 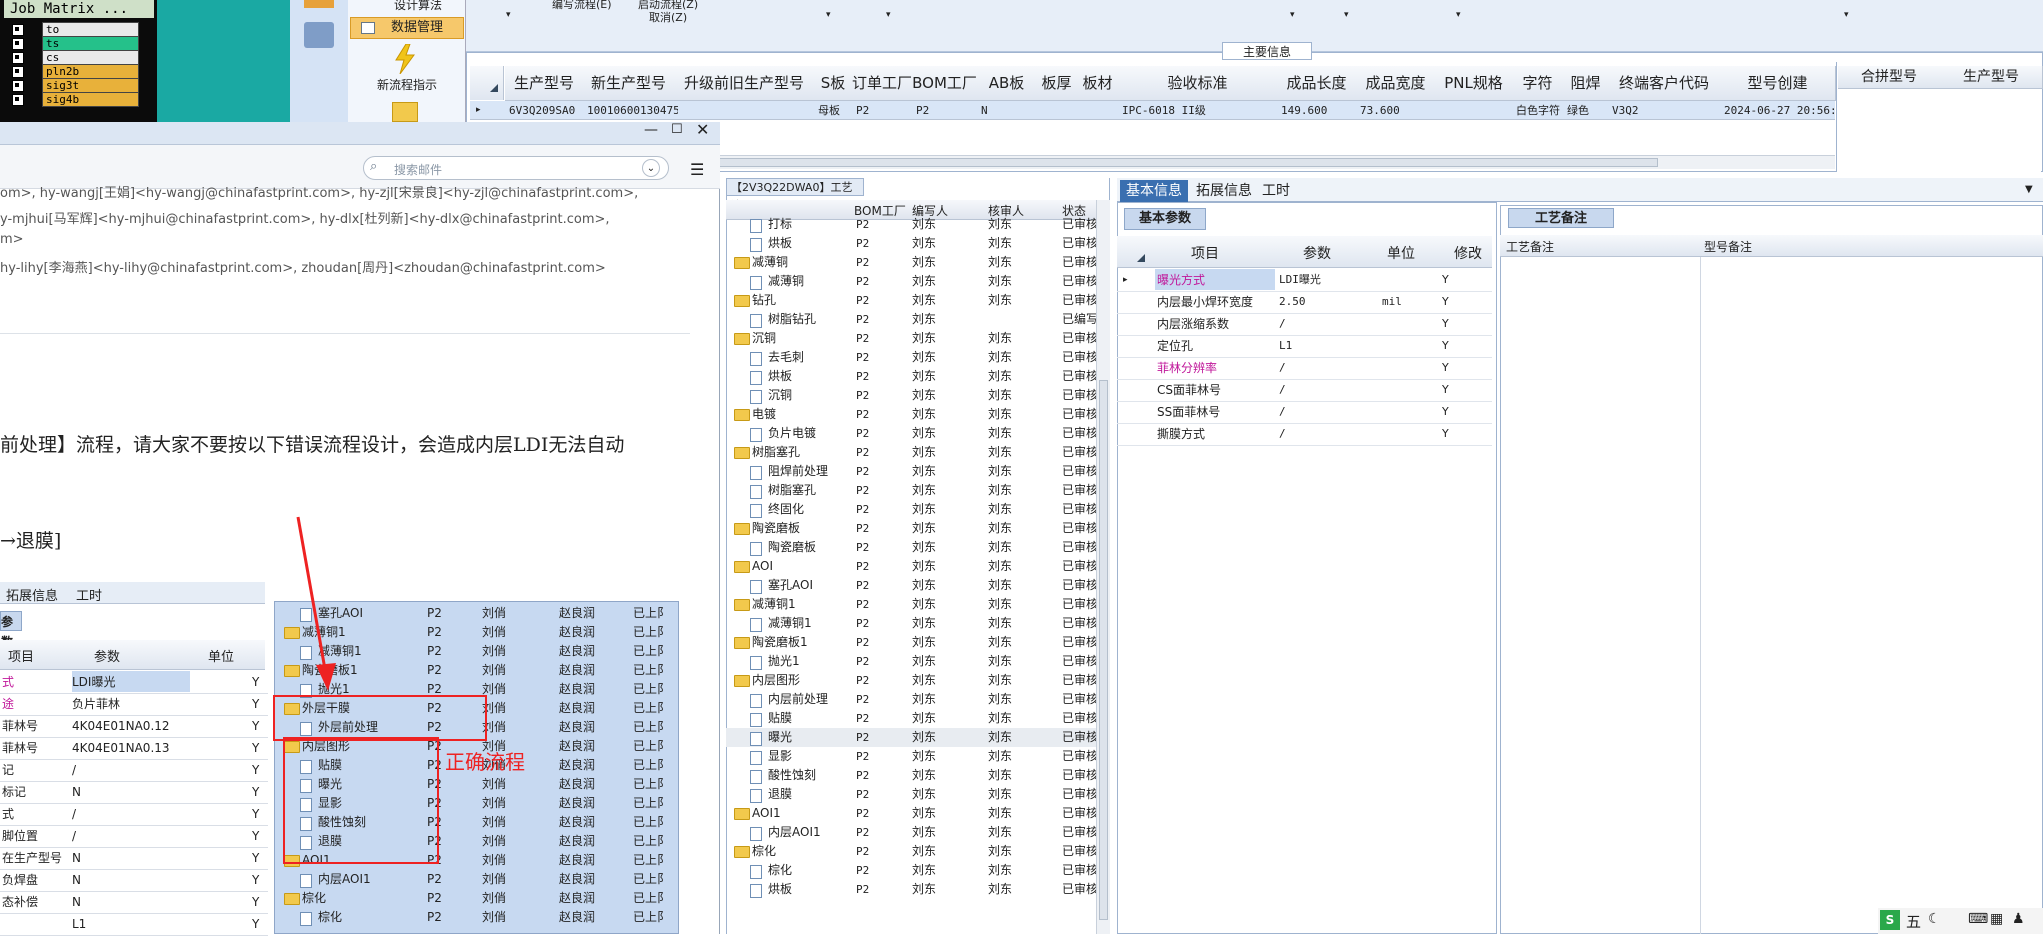 I want to click on param-row: SS面菲林号 / Y, so click(x=1304, y=412).